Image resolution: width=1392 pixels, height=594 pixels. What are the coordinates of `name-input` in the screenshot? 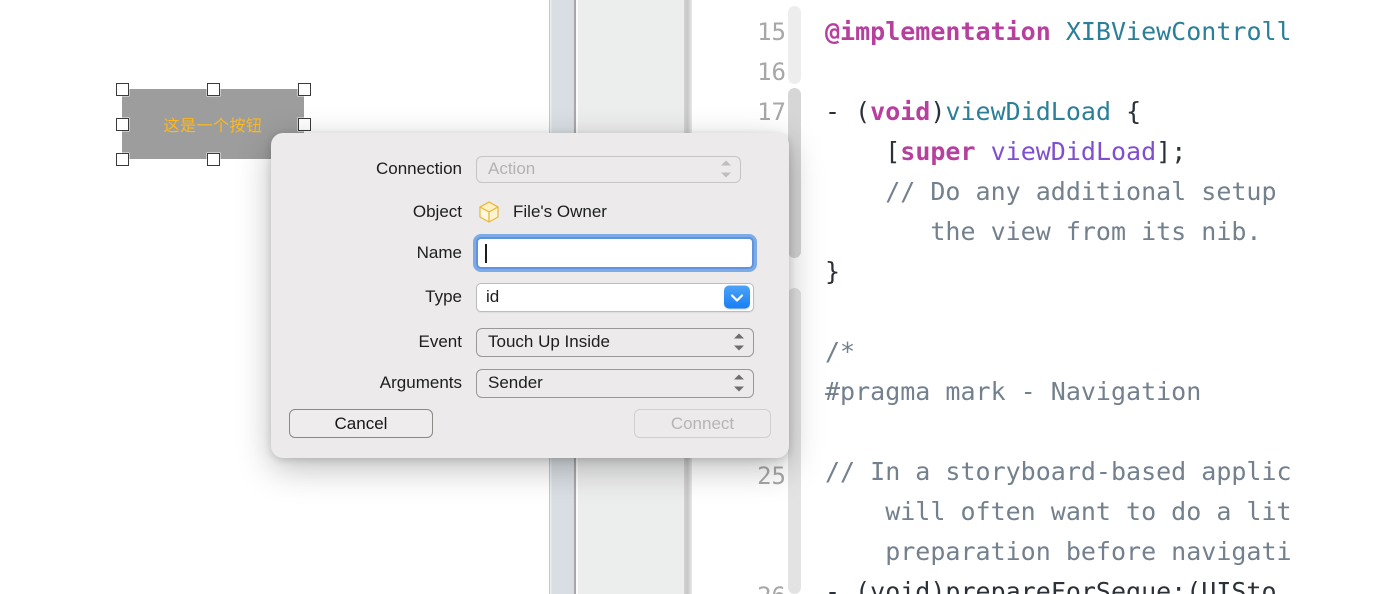 It's located at (615, 253).